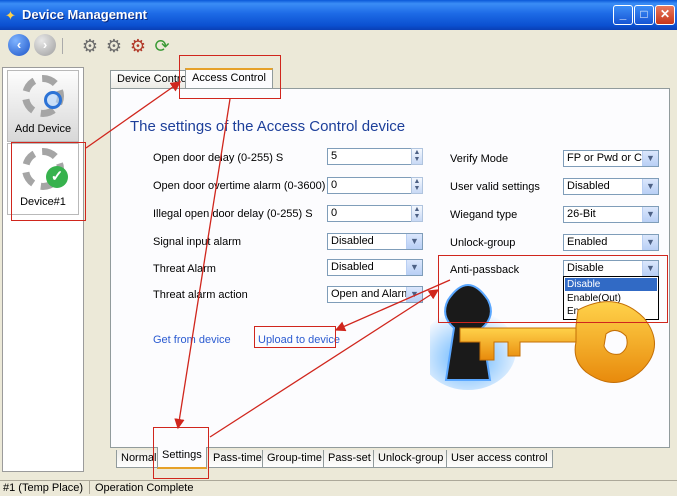 This screenshot has height=496, width=677. I want to click on toolbar-separator, so click(62, 46).